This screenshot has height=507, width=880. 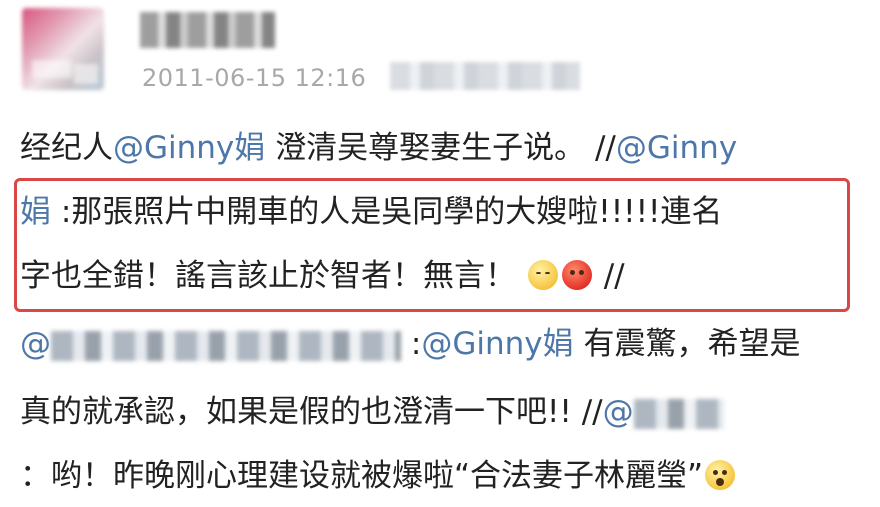 I want to click on mention-link-continued: 娟, so click(x=35, y=212).